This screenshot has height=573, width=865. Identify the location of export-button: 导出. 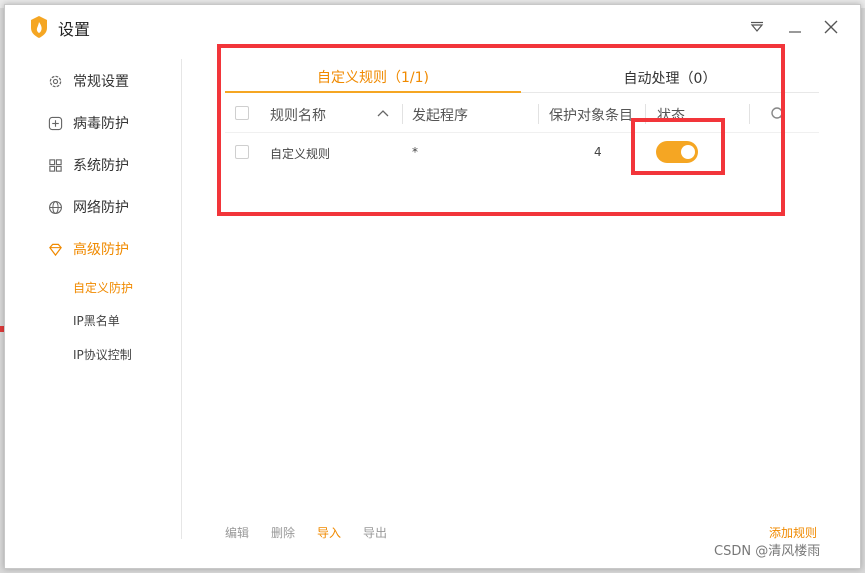
(375, 532).